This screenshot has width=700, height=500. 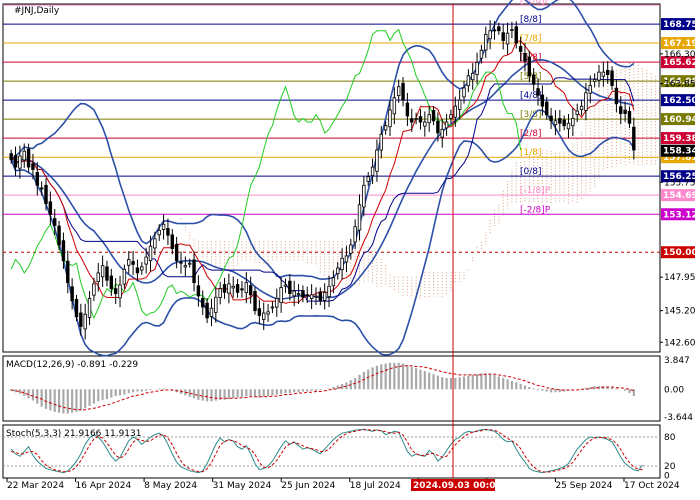 I want to click on price-tick-label: 155.75, so click(x=680, y=183).